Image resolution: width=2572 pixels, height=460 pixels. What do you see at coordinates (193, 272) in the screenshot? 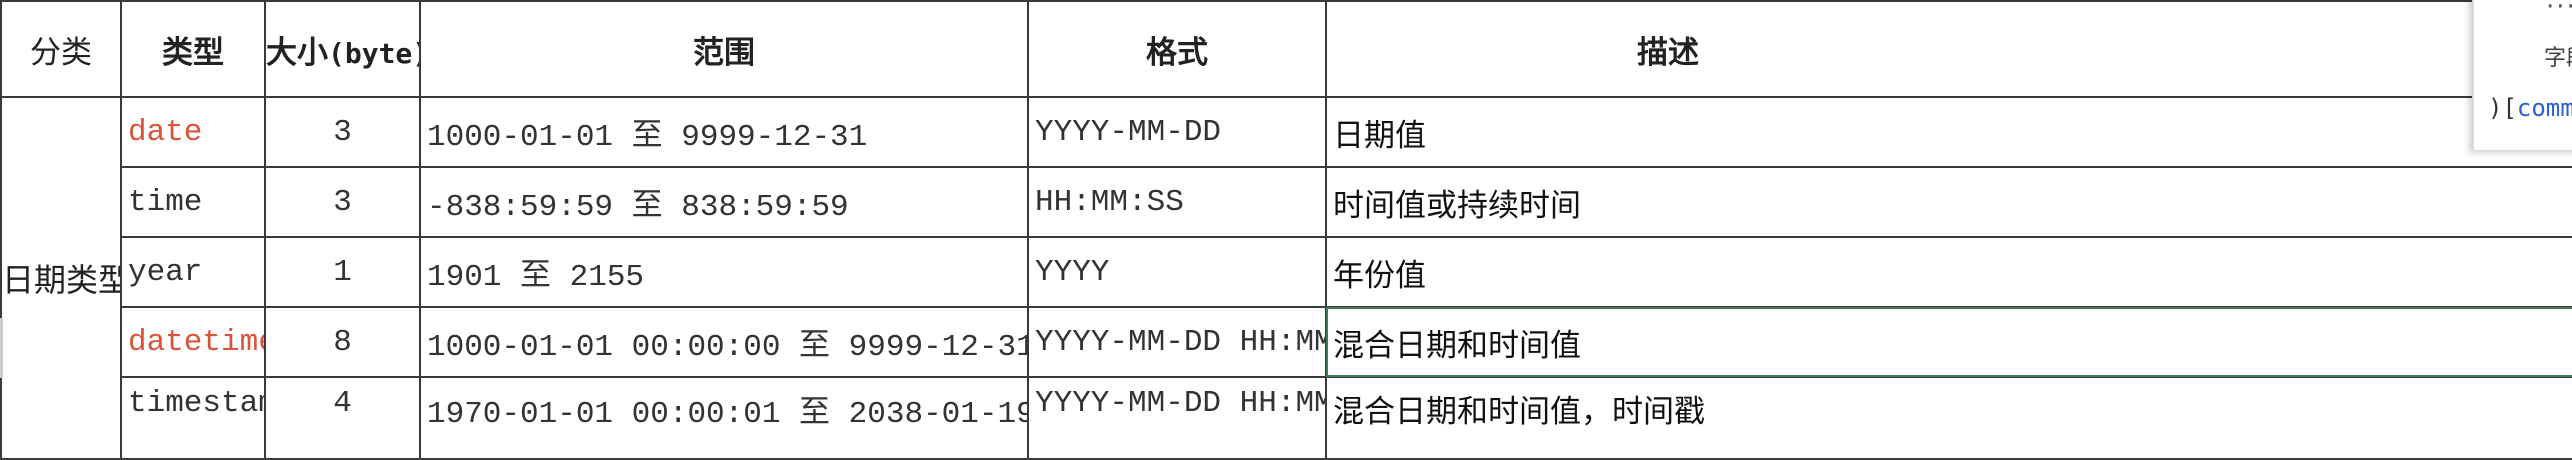
I see `type-cell: year` at bounding box center [193, 272].